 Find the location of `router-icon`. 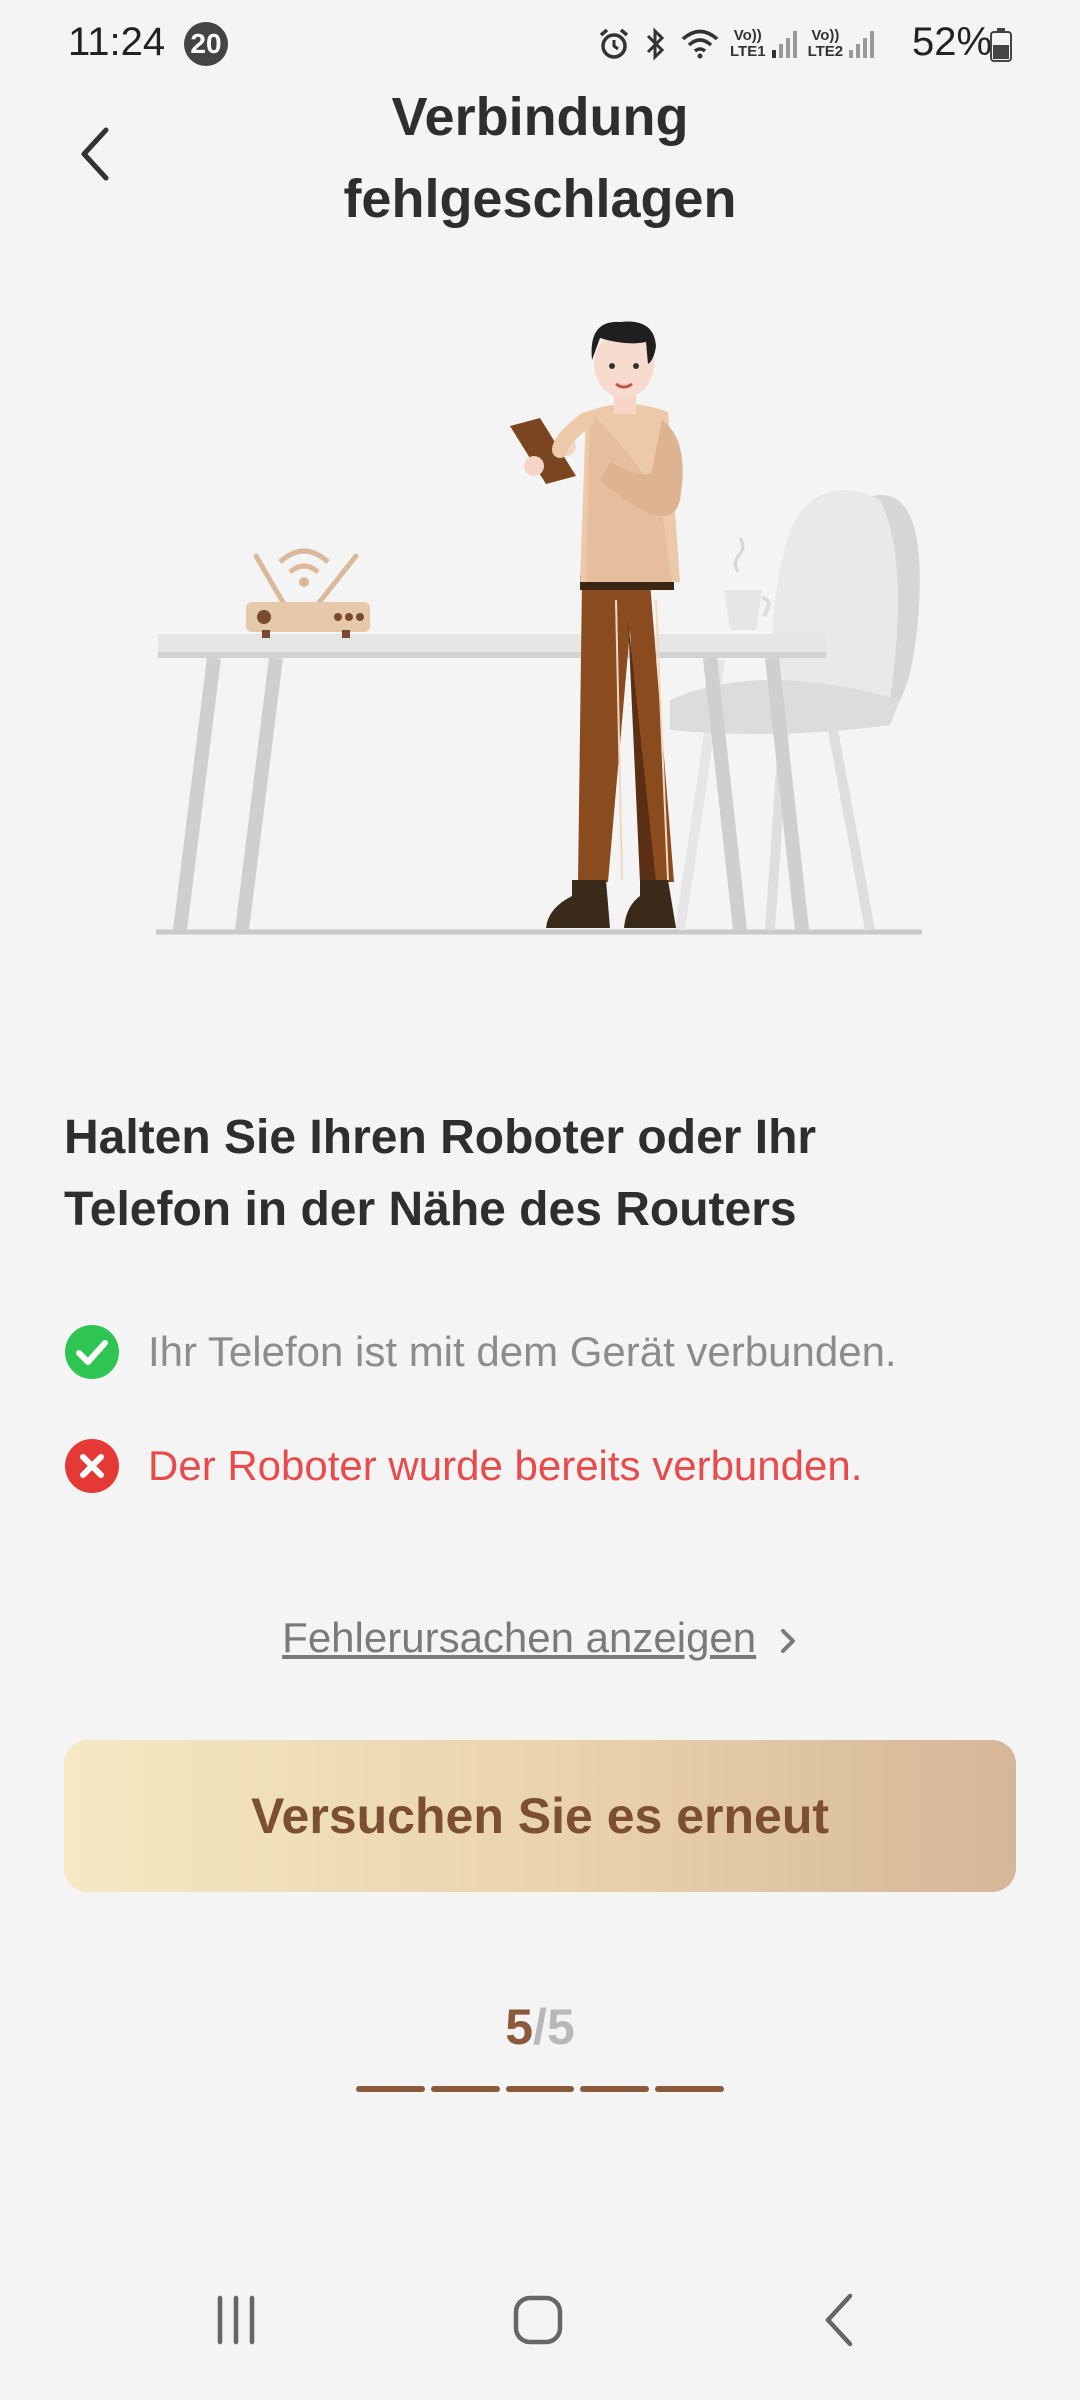

router-icon is located at coordinates (308, 593).